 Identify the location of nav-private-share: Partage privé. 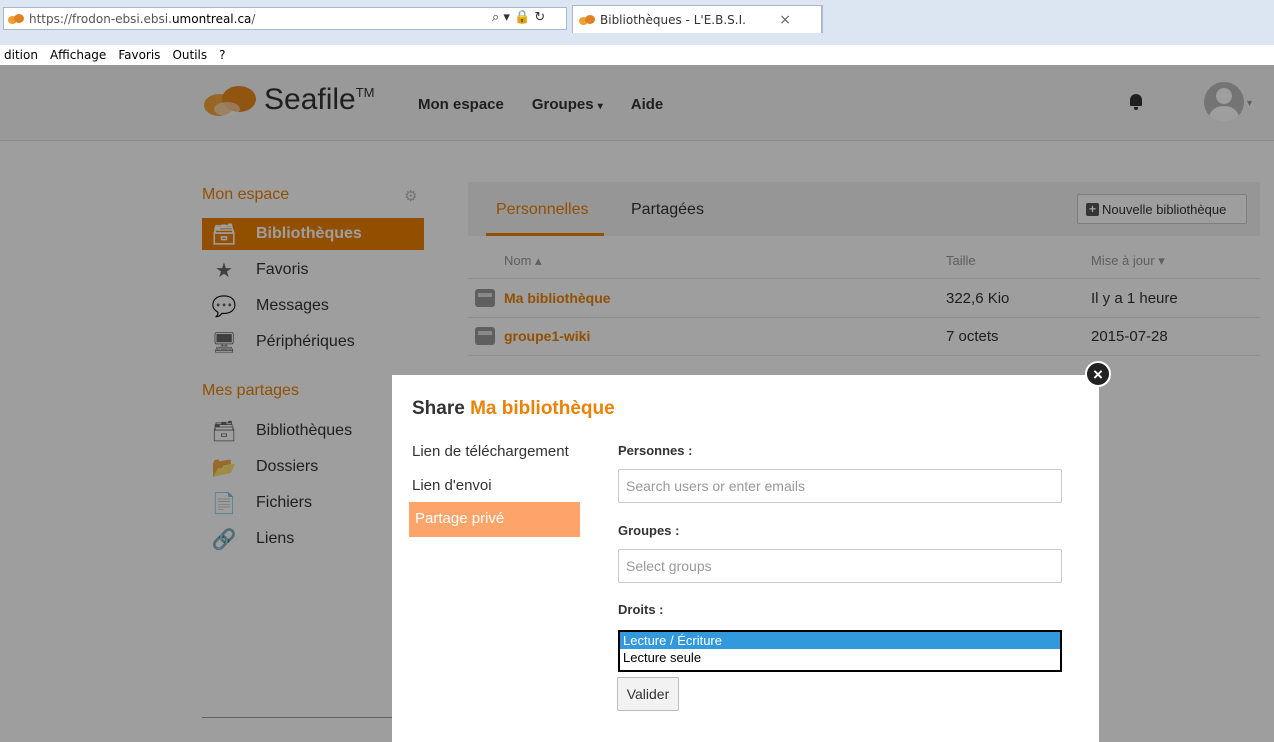
(494, 519).